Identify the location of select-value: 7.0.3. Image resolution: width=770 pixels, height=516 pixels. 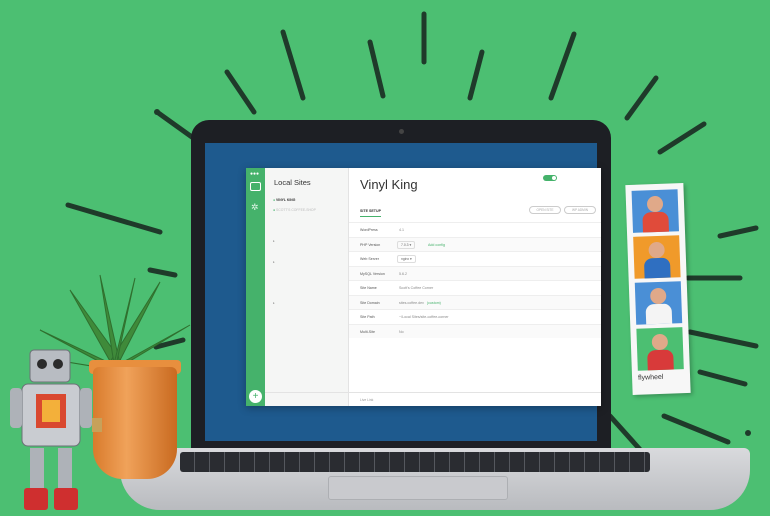
(405, 244).